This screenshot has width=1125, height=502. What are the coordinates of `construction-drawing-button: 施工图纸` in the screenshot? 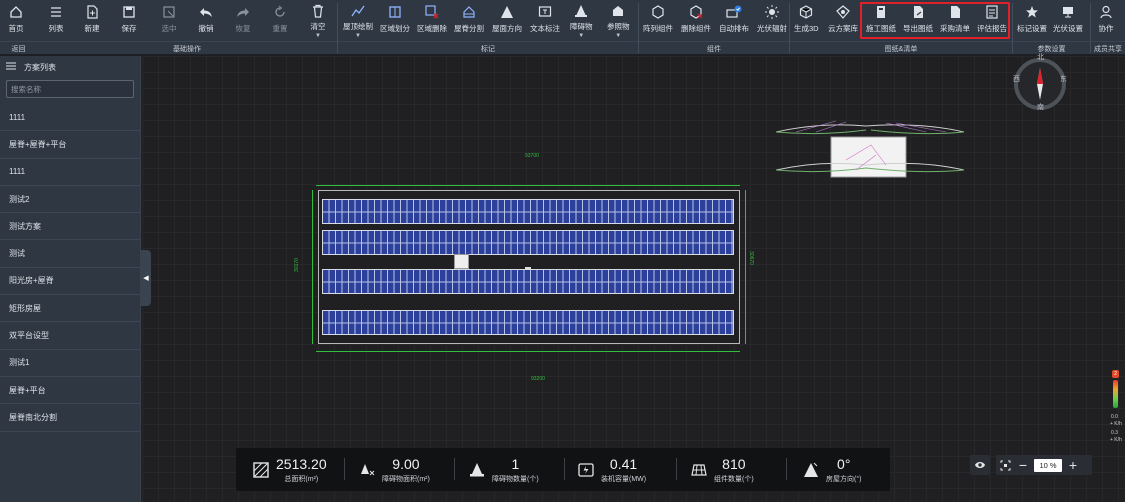 It's located at (881, 21).